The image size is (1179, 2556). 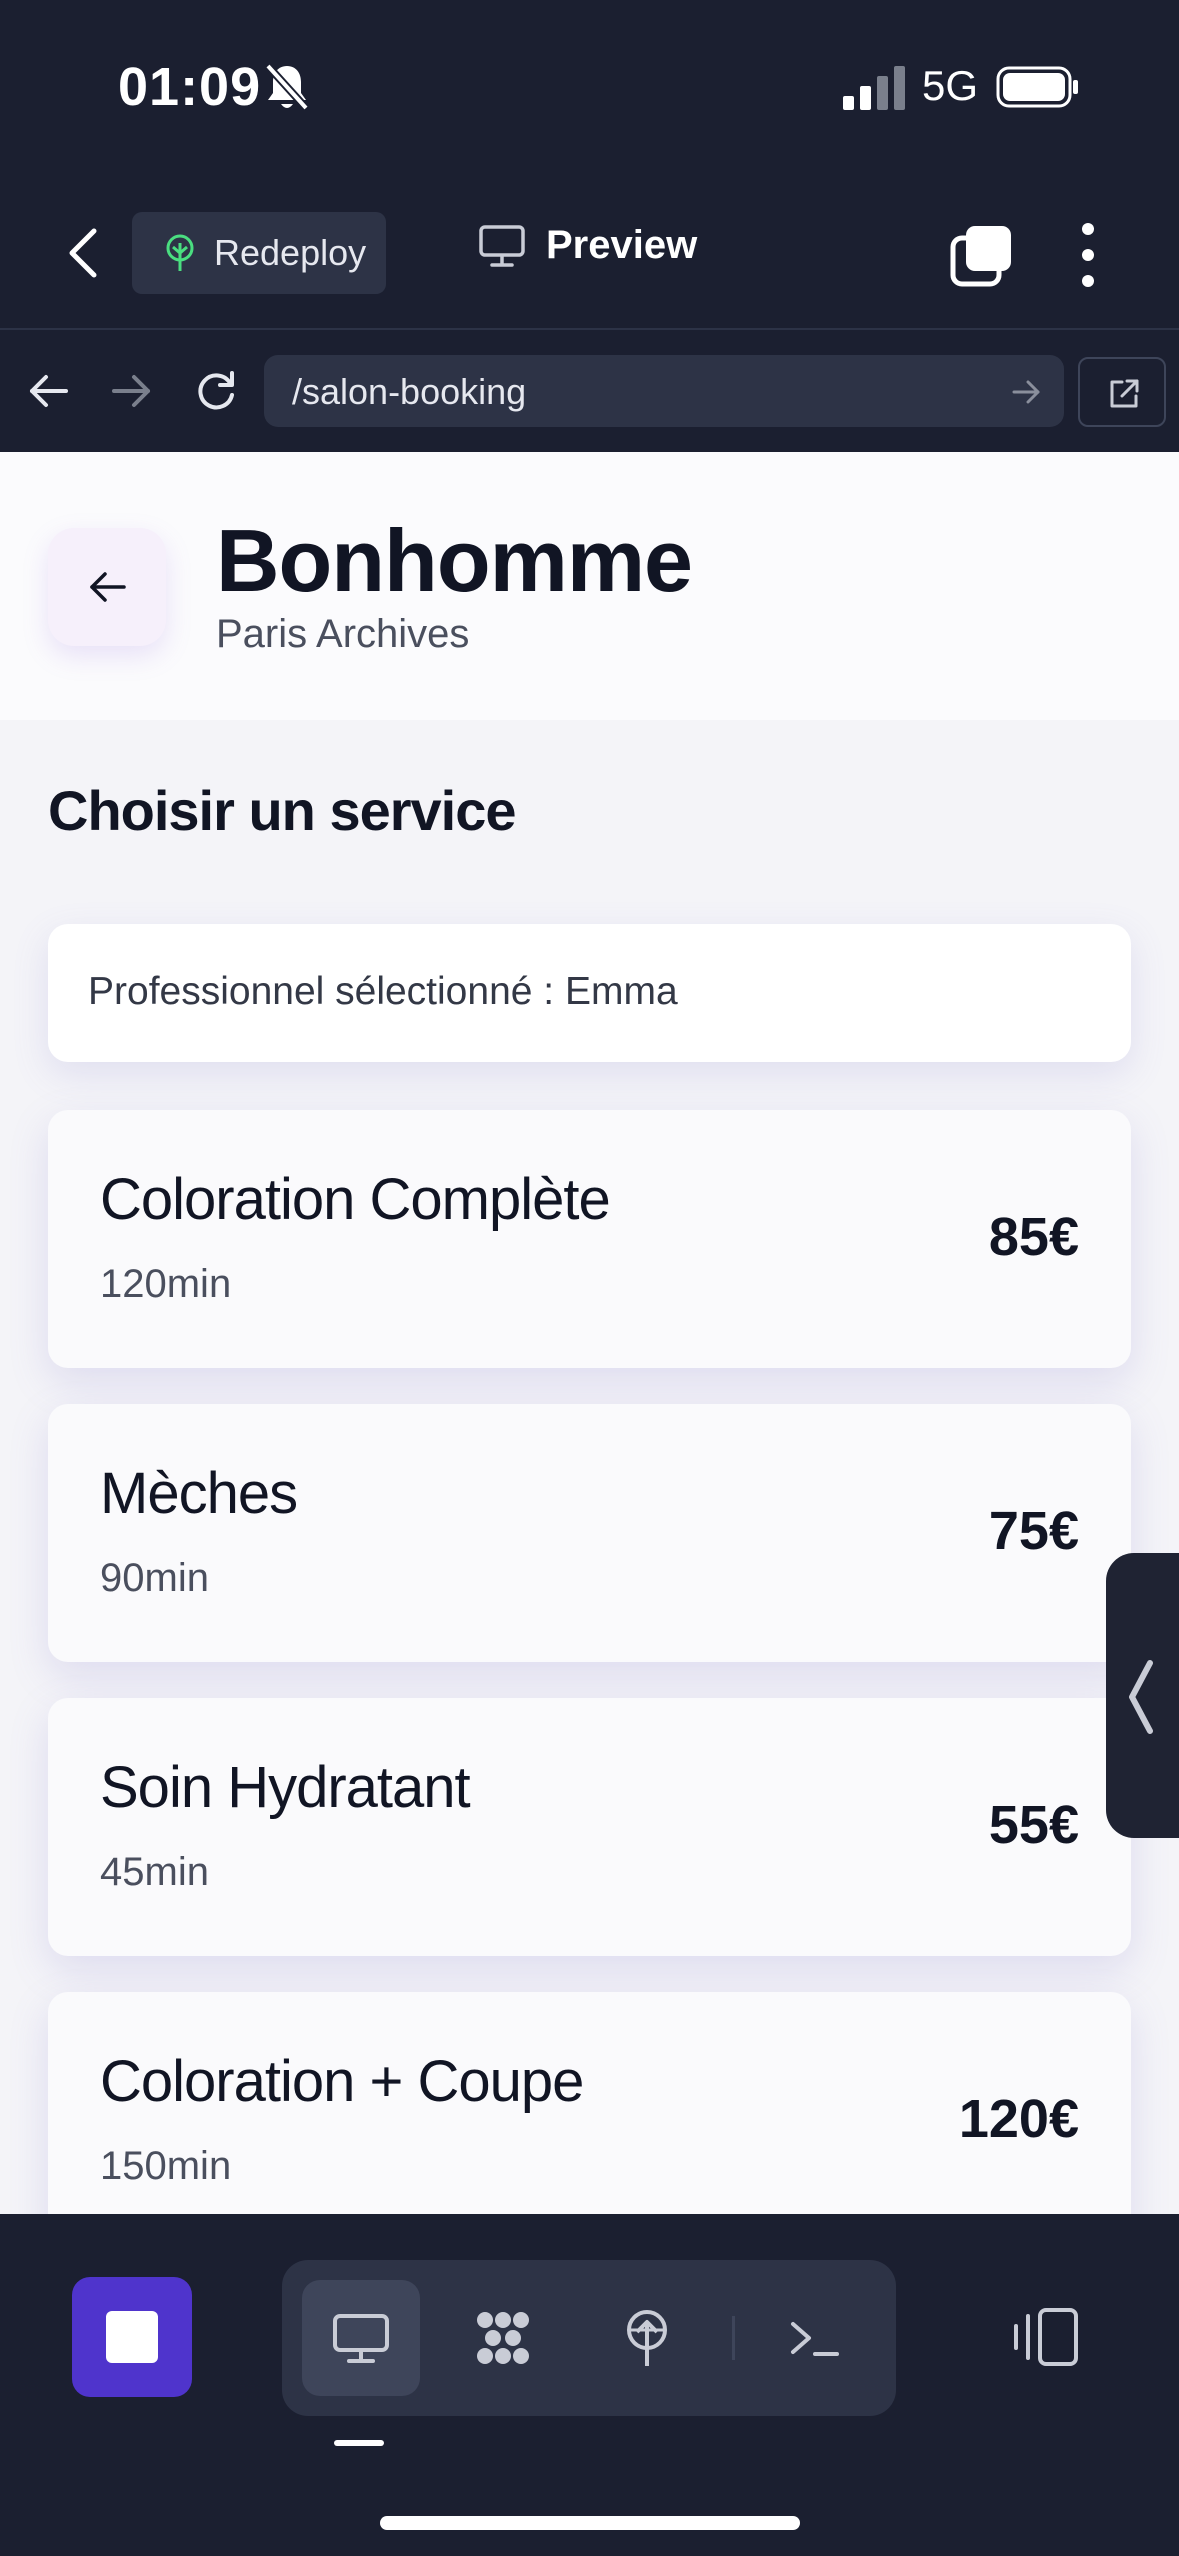 I want to click on selected-professional-card: Professionnel sélectionné : Emma, so click(x=589, y=993).